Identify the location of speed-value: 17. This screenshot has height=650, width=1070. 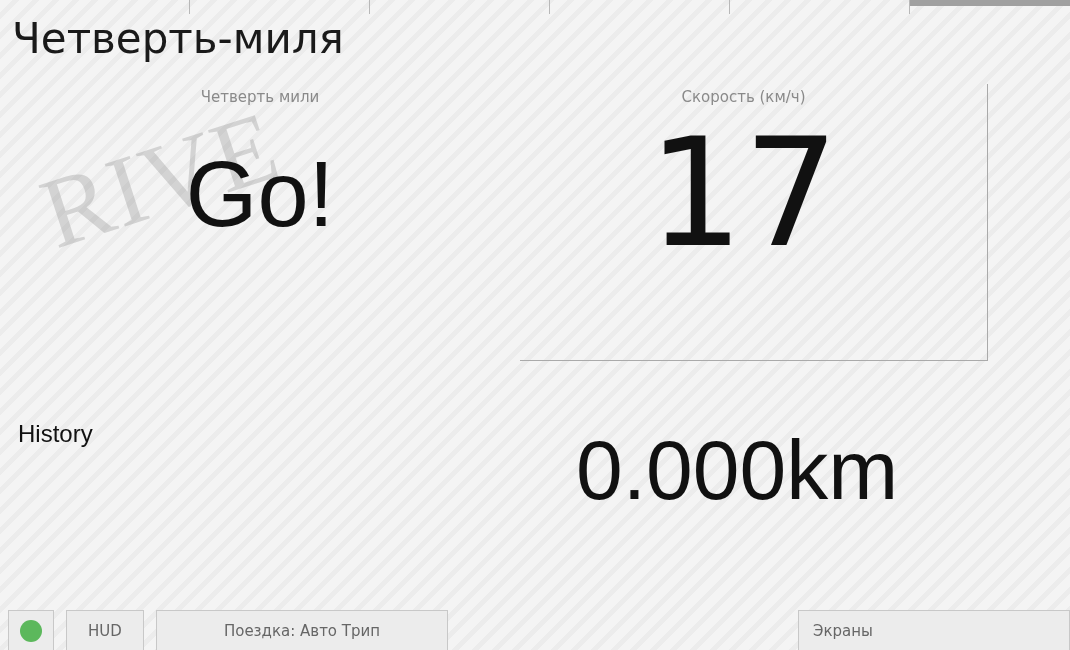
(743, 193).